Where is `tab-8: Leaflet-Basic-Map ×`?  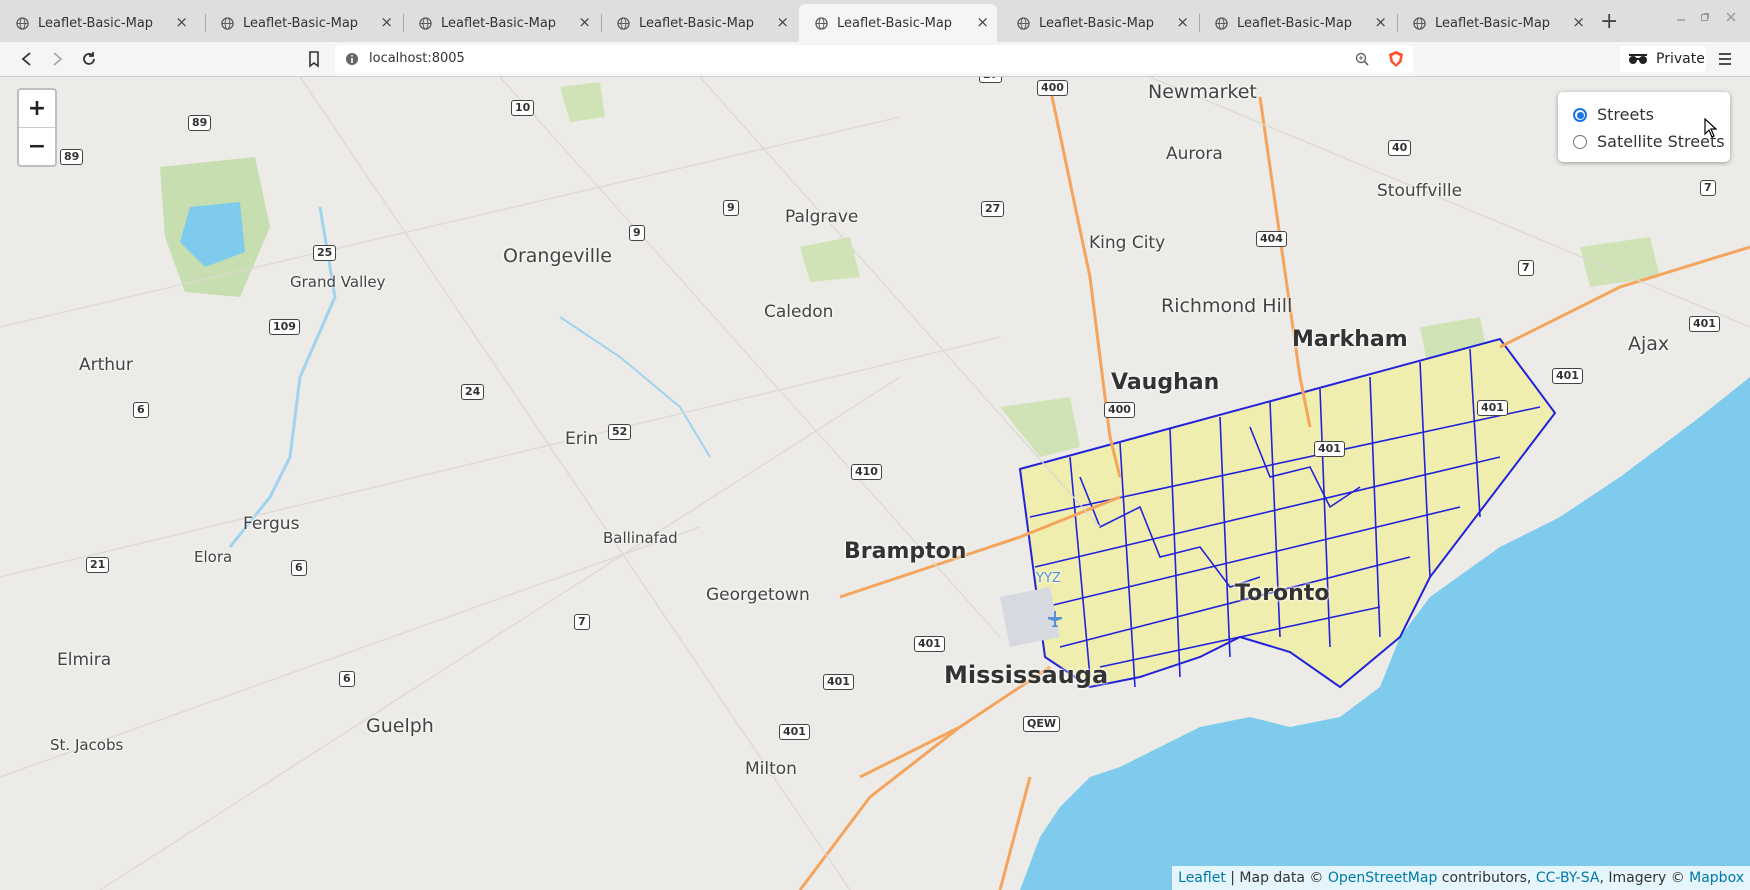
tab-8: Leaflet-Basic-Map × is located at coordinates (1495, 23).